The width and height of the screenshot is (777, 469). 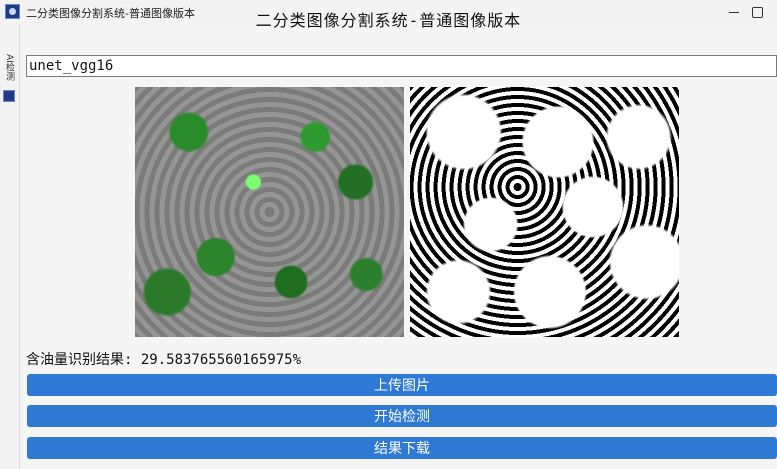 I want to click on upload-image-button: 上传图片, so click(x=402, y=385).